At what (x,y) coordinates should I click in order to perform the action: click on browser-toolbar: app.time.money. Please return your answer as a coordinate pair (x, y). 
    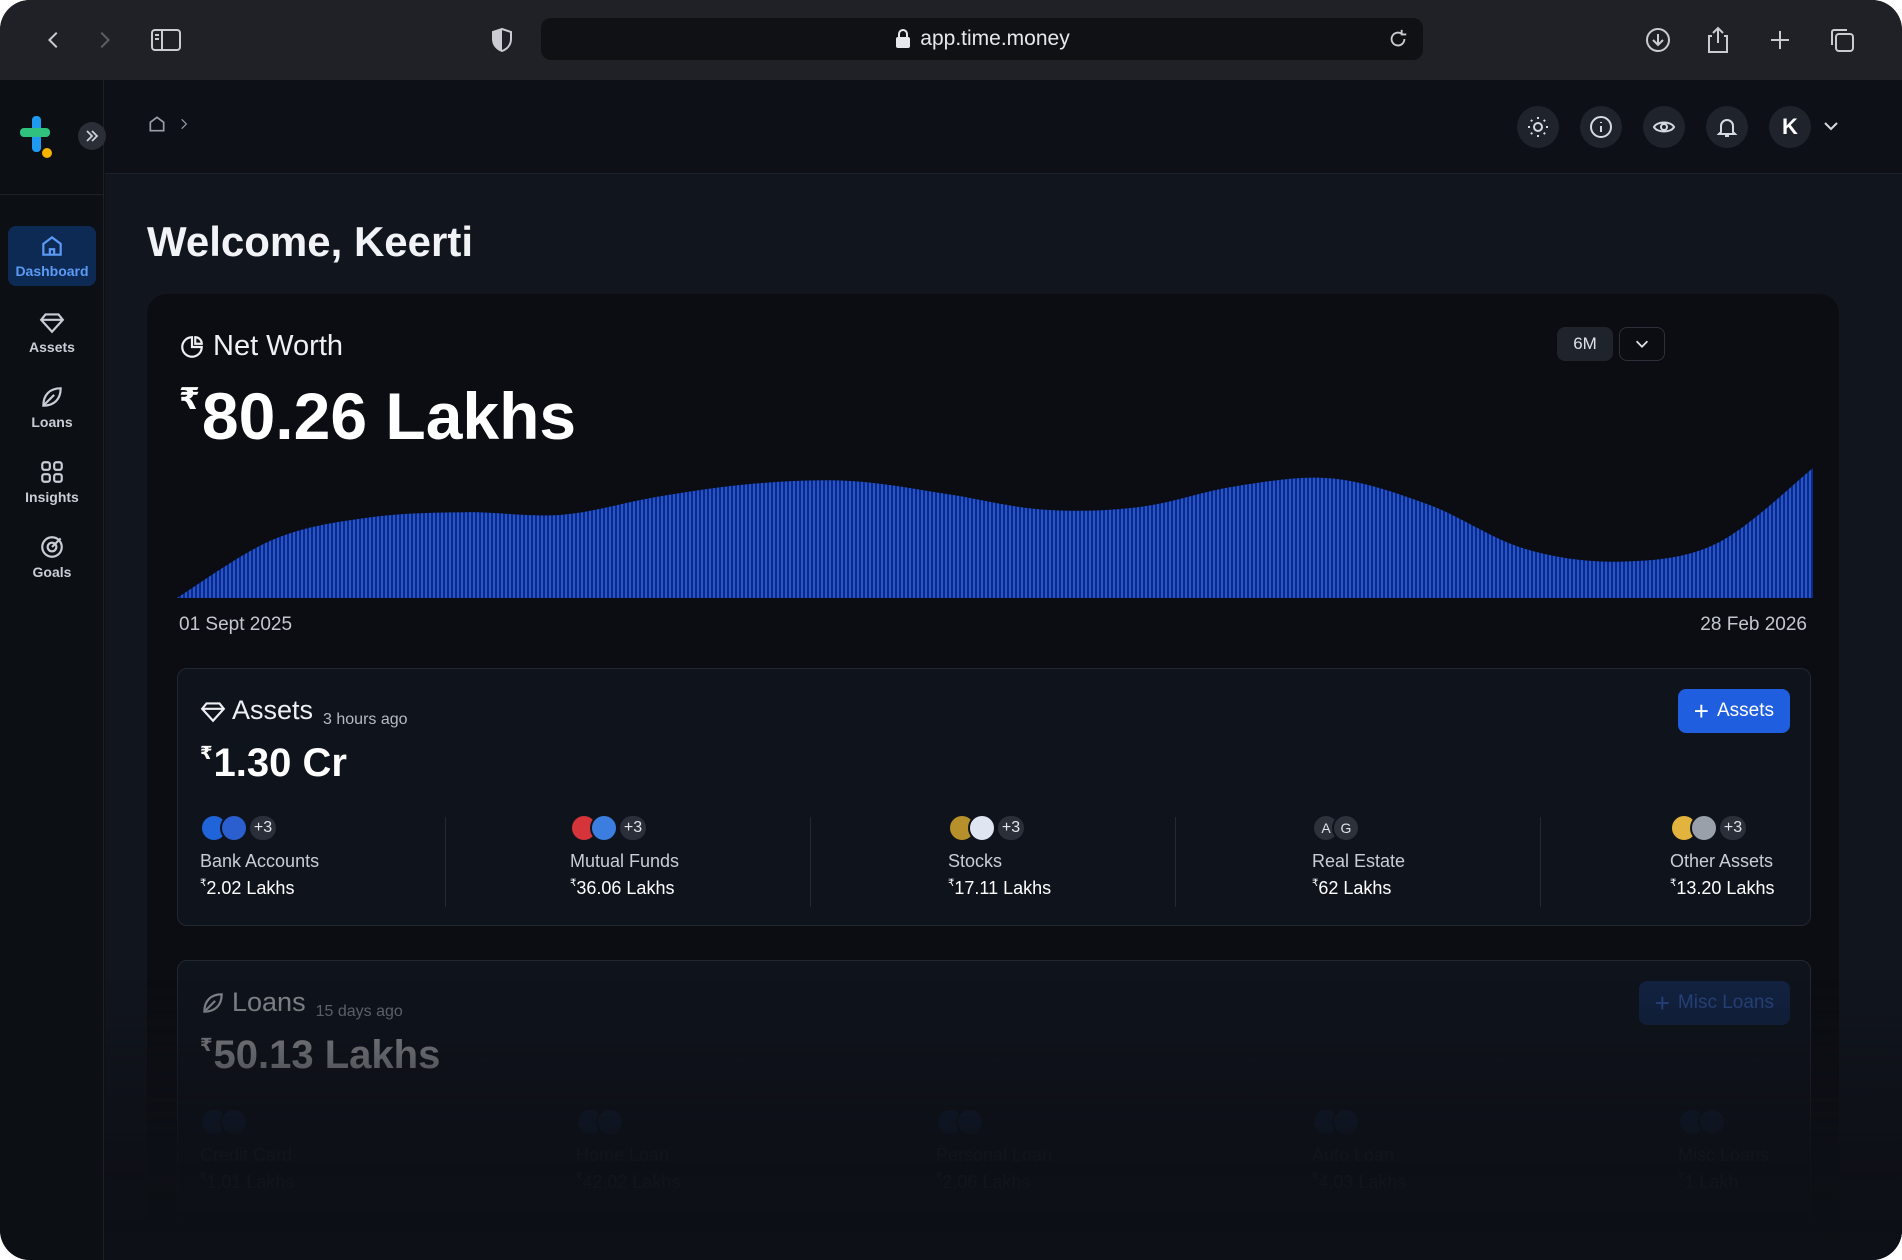
    Looking at the image, I should click on (951, 40).